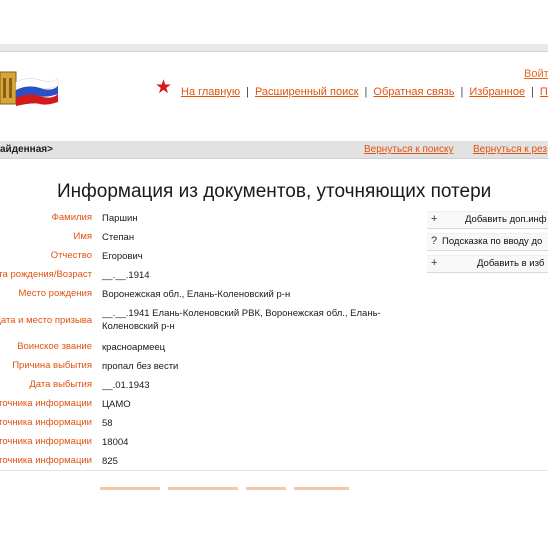  What do you see at coordinates (140, 366) in the screenshot?
I see `field-value: пропал без вести` at bounding box center [140, 366].